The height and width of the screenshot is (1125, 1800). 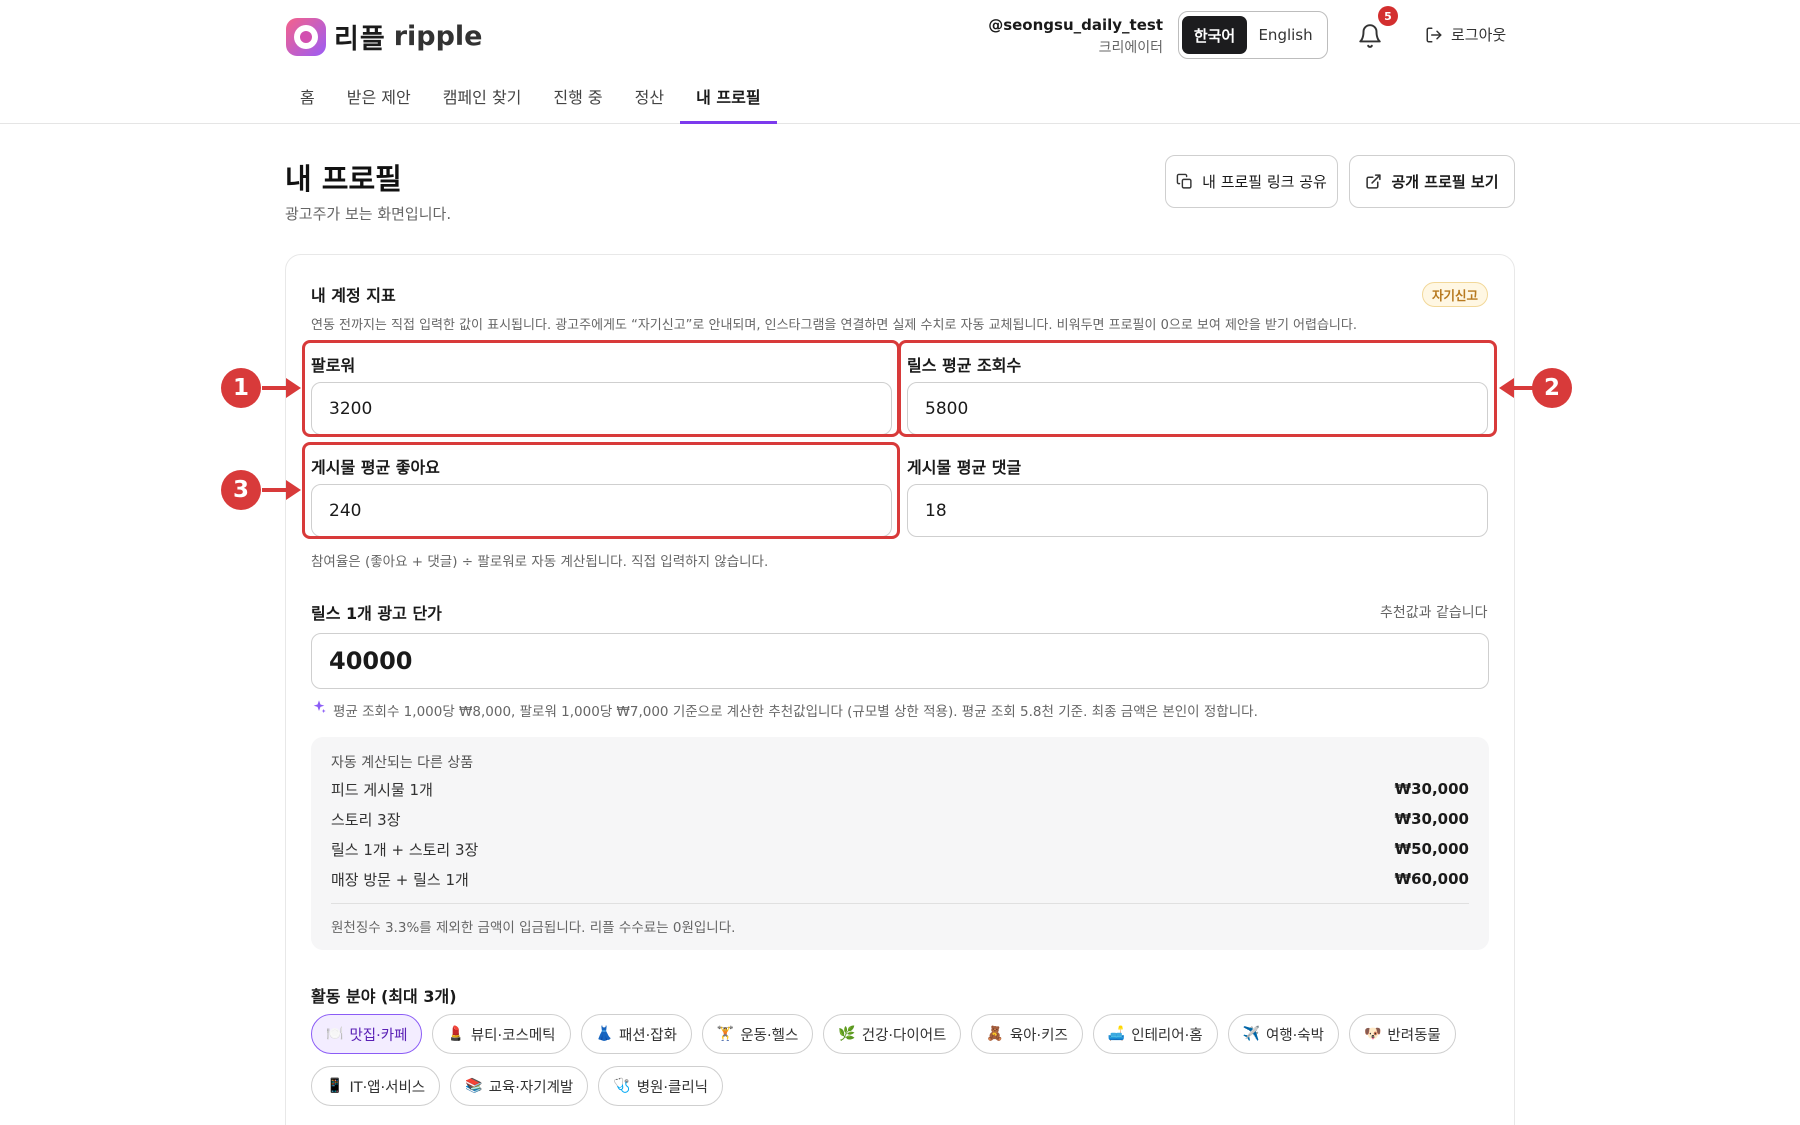 I want to click on self-report-badge: 자기신고, so click(x=1455, y=294).